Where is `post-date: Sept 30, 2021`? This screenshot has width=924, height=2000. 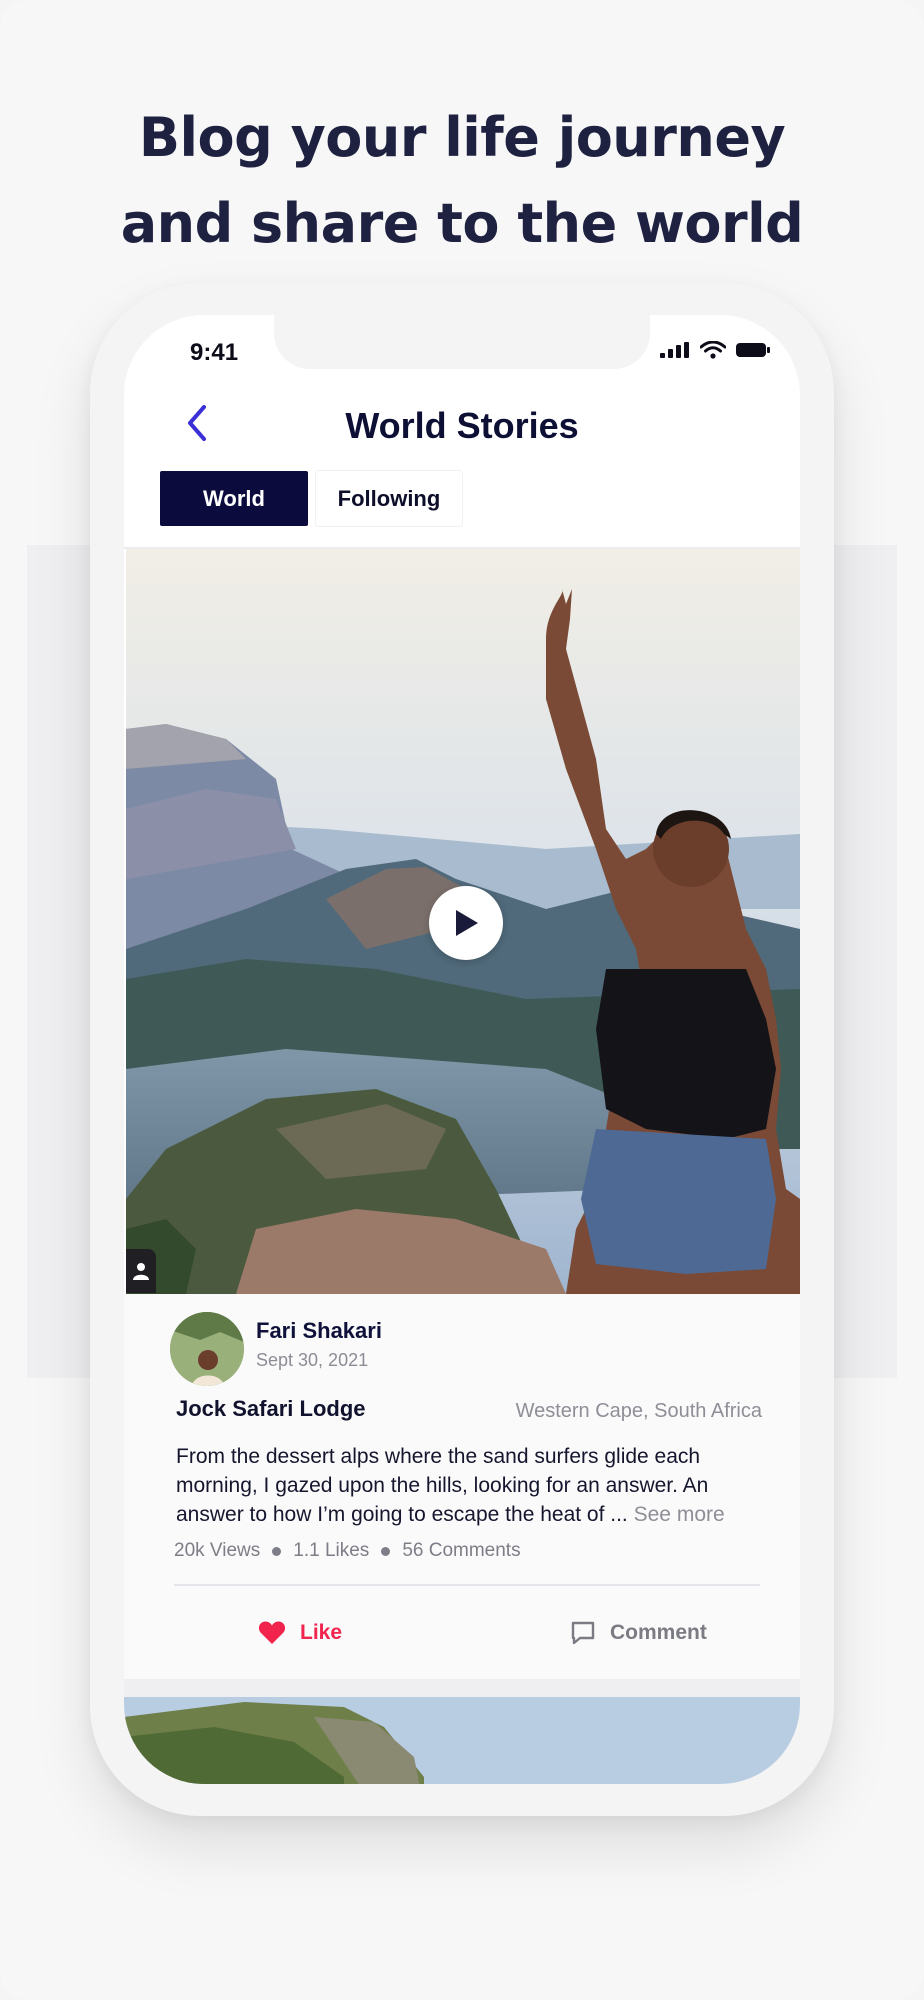
post-date: Sept 30, 2021 is located at coordinates (312, 1360).